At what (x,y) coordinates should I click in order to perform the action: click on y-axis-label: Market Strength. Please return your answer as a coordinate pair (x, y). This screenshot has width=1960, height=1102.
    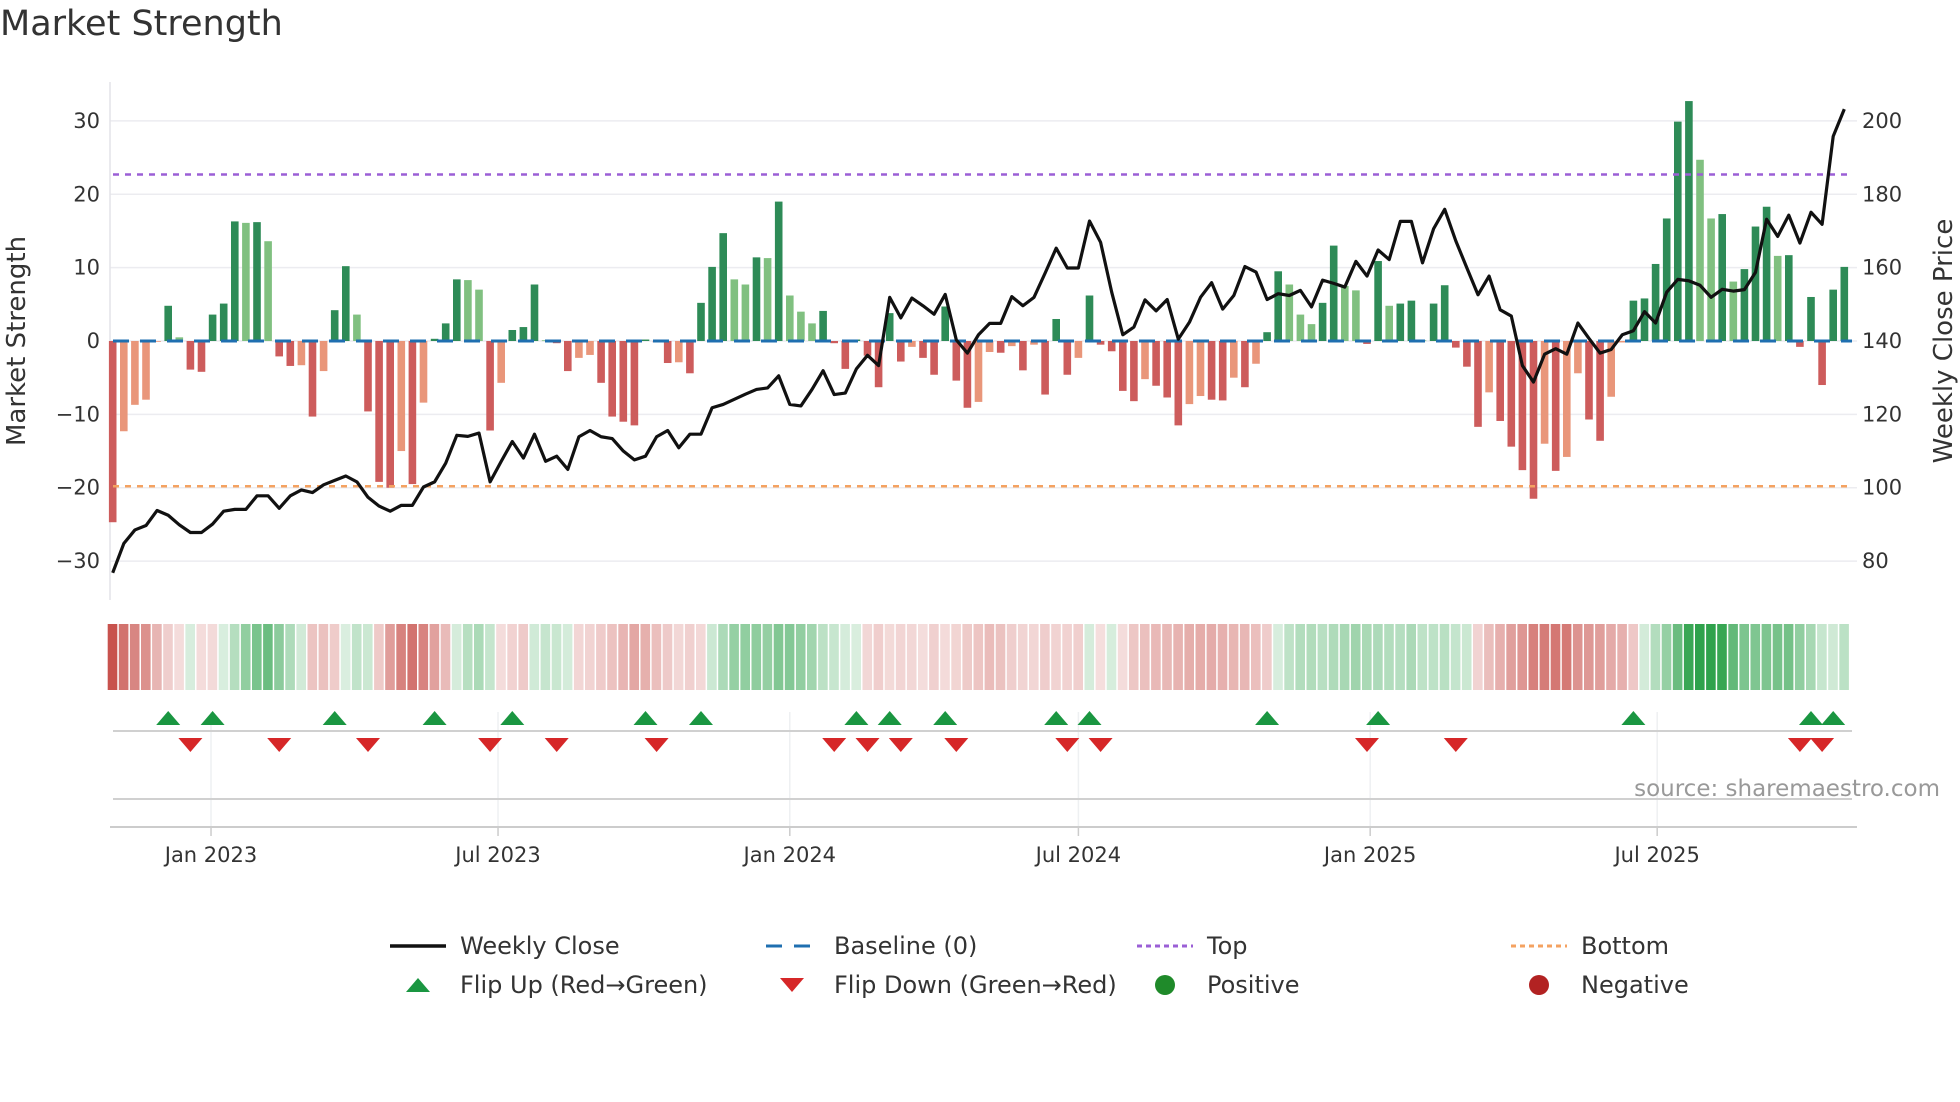
    Looking at the image, I should click on (17, 341).